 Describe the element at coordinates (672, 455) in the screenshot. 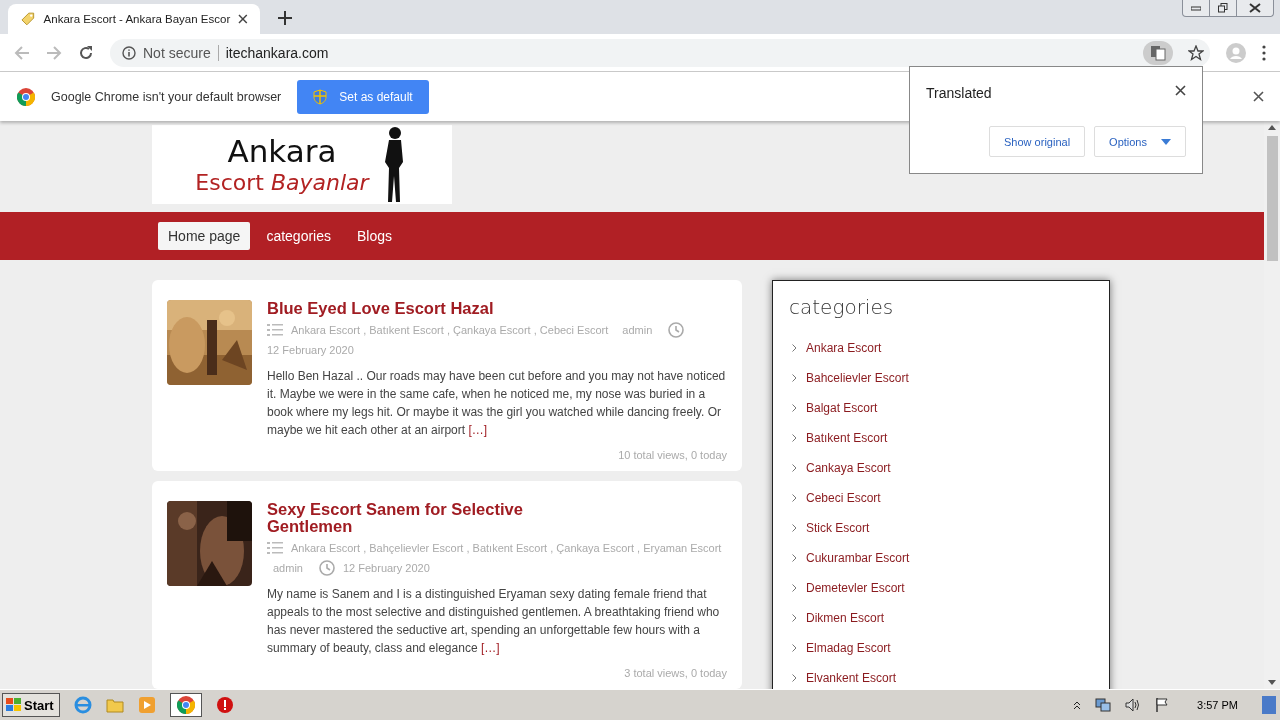

I see `view-count: 10 total views, 0 today` at that location.